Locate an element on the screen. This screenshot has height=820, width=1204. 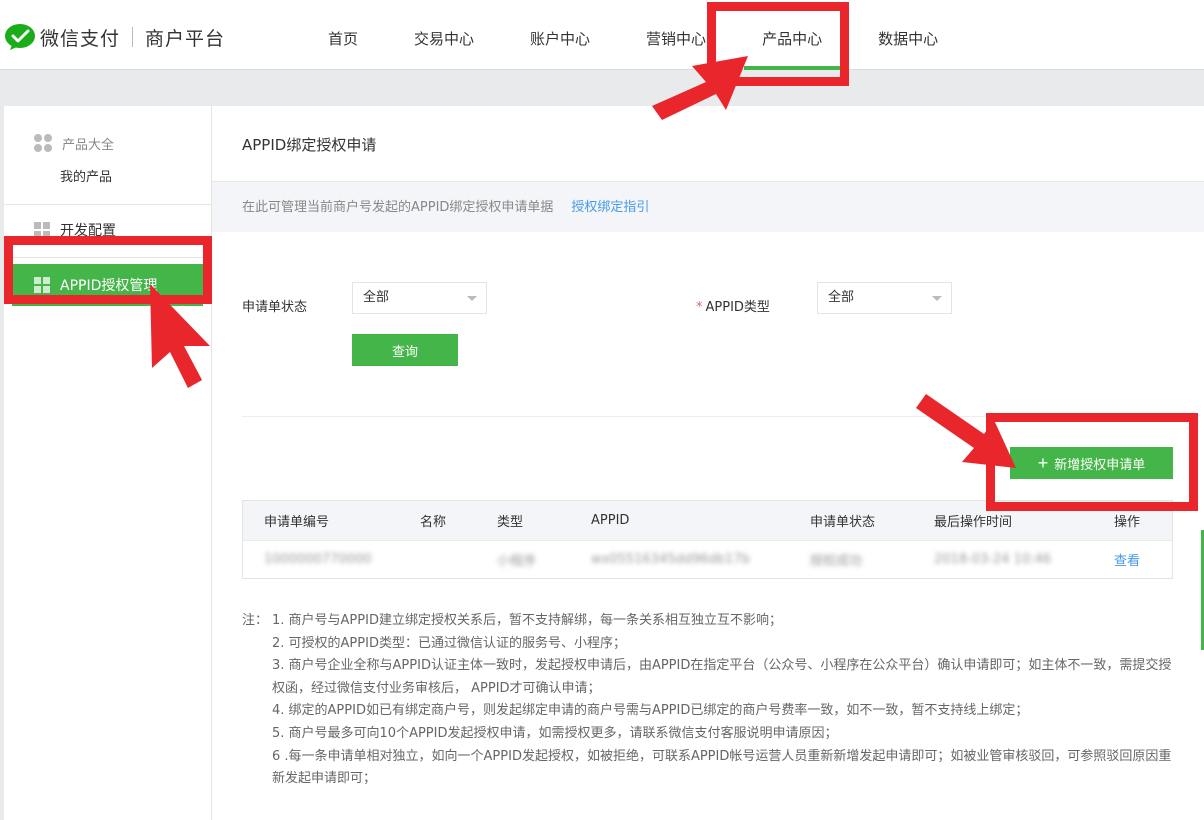
notes-prefix: 注： is located at coordinates (255, 620).